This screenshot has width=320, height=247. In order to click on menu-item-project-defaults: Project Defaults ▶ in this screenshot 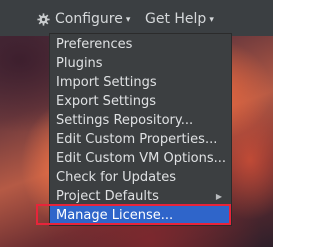, I will do `click(140, 196)`.